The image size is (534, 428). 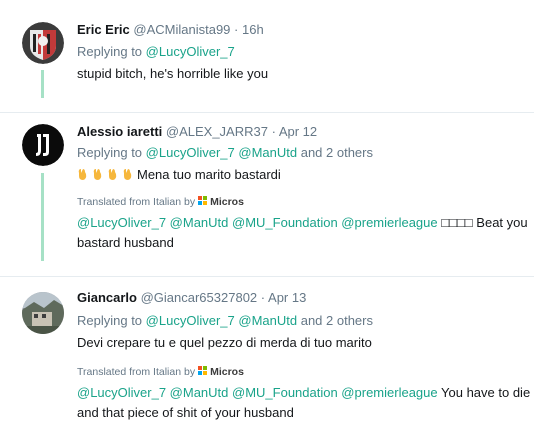 What do you see at coordinates (185, 412) in the screenshot?
I see `translation-line-2: and that piece of shit of your husband` at bounding box center [185, 412].